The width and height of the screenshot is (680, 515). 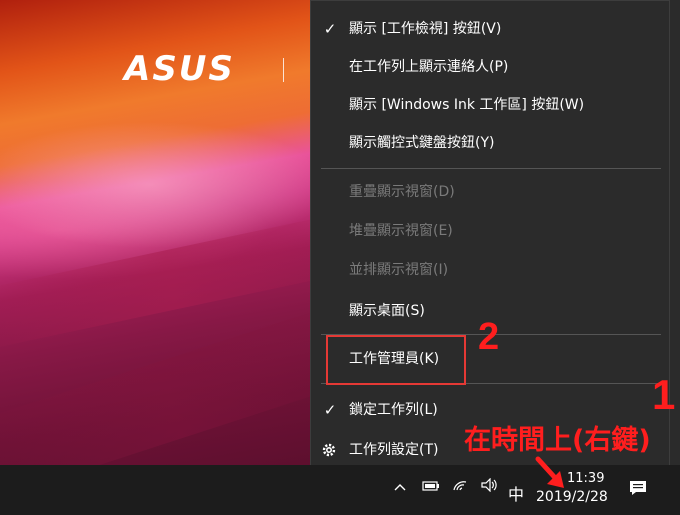 What do you see at coordinates (402, 192) in the screenshot?
I see `menu-item-cascade-windows: 重疊顯示視窗(D)` at bounding box center [402, 192].